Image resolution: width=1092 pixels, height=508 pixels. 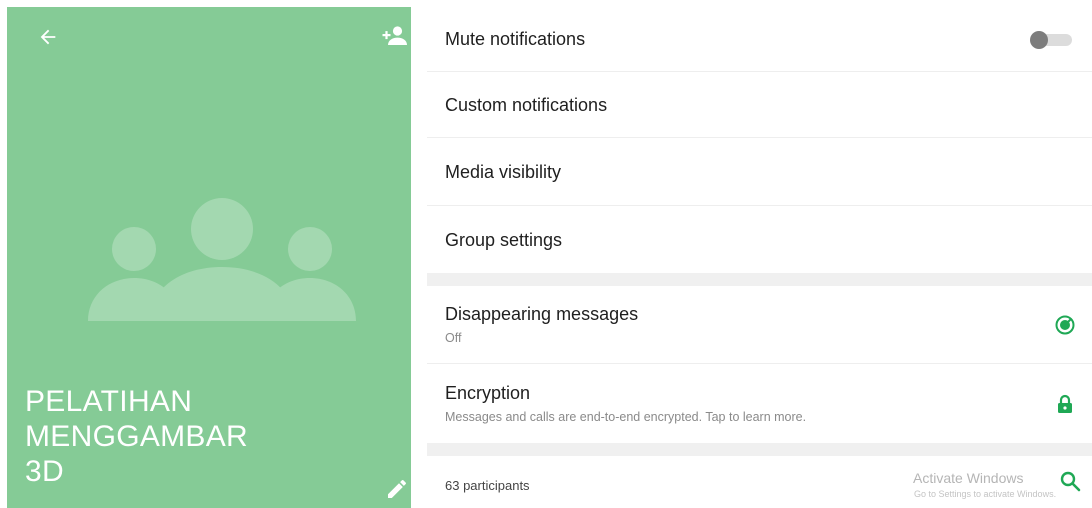 I want to click on search-icon, so click(x=1070, y=481).